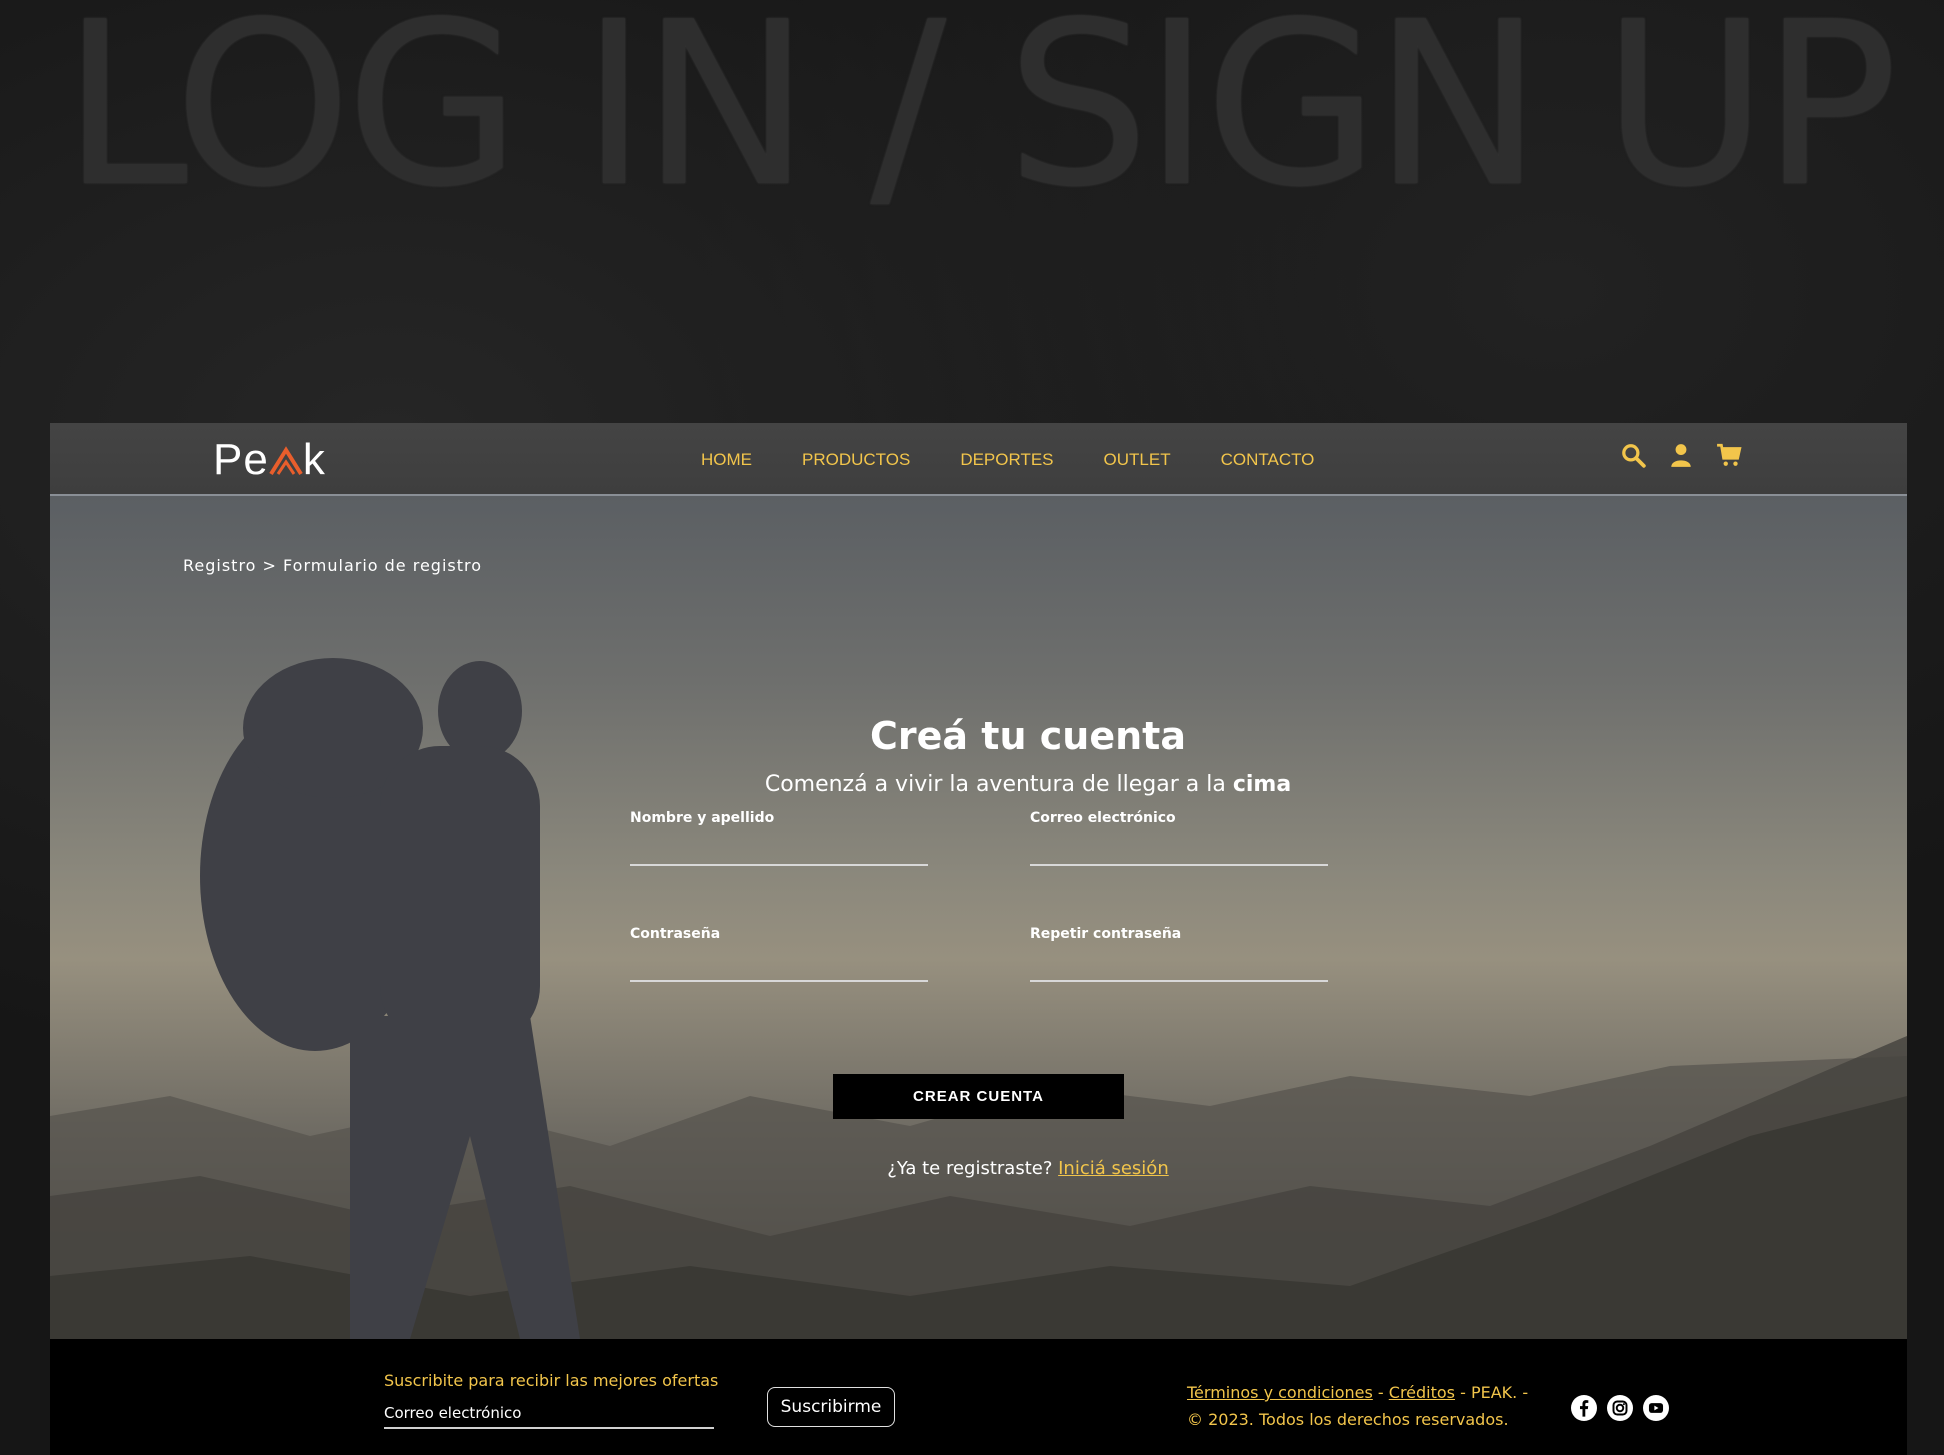 This screenshot has height=1455, width=1944. What do you see at coordinates (1280, 1392) in the screenshot?
I see `terms-link: Términos y condiciones` at bounding box center [1280, 1392].